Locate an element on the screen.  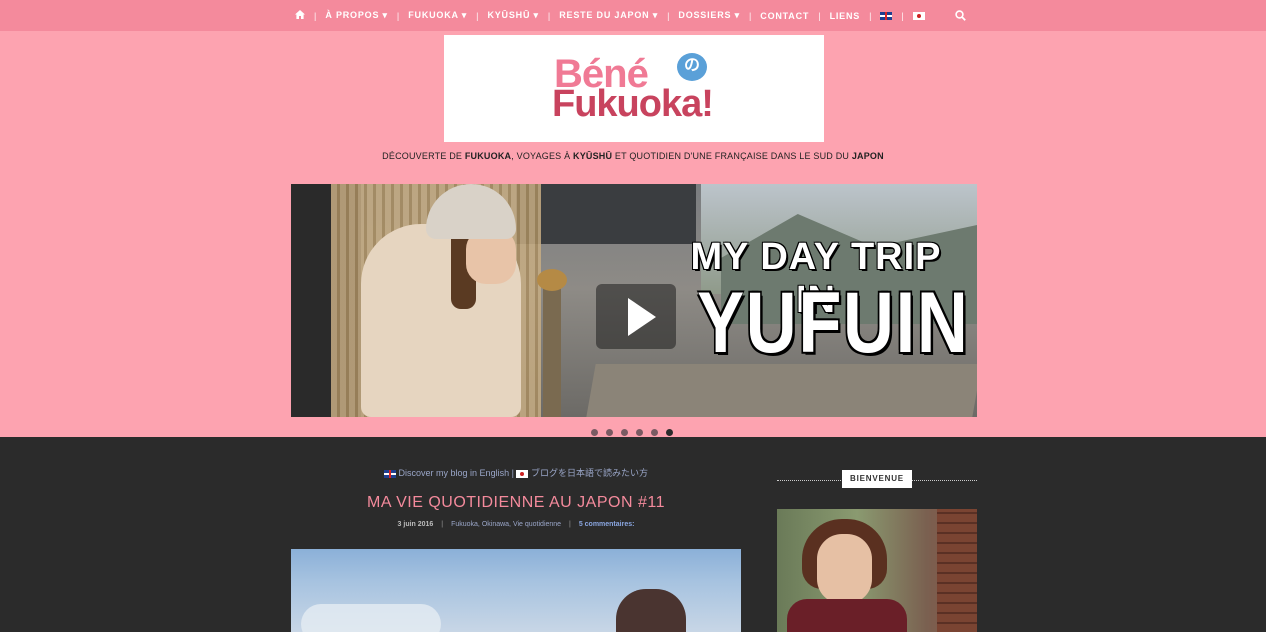
category-link: Okinawa is located at coordinates (495, 524).